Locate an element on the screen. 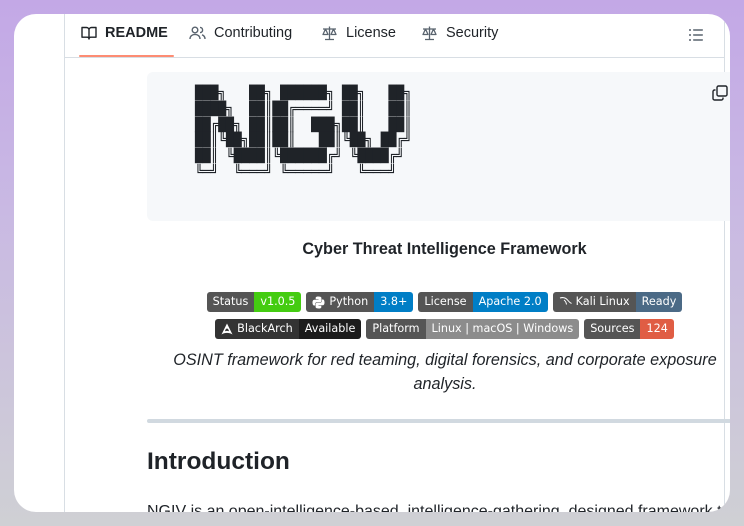 The height and width of the screenshot is (526, 744). badge-label: Kali Linux is located at coordinates (602, 301).